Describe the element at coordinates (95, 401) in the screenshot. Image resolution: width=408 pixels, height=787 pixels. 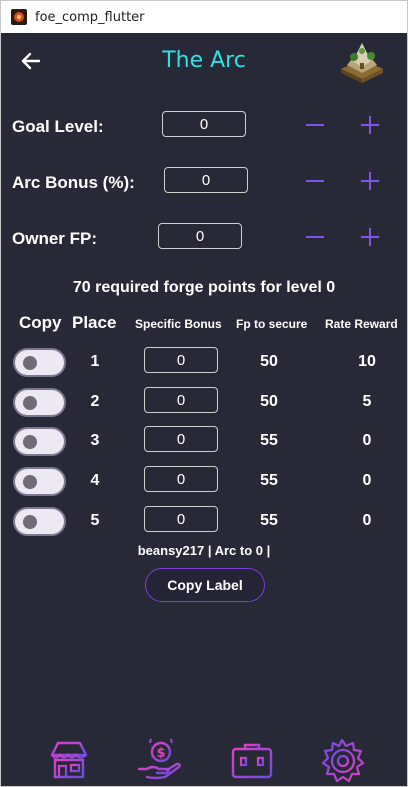
I see `place-cell: 2` at that location.